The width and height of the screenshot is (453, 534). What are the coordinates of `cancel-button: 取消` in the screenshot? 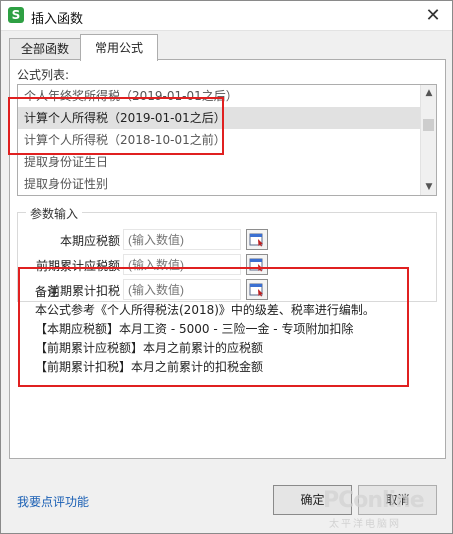 It's located at (397, 500).